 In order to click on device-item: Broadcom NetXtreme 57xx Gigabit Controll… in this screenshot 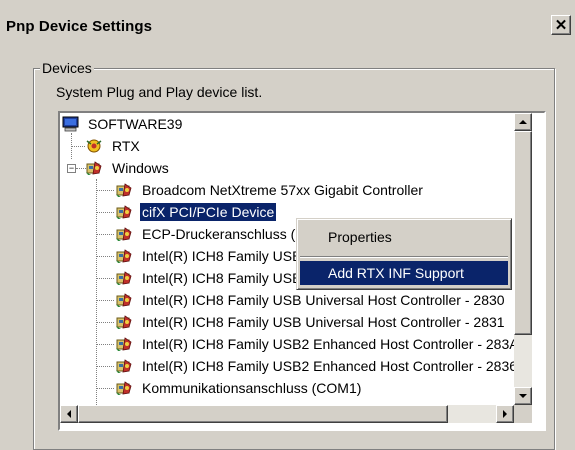, I will do `click(292, 190)`.